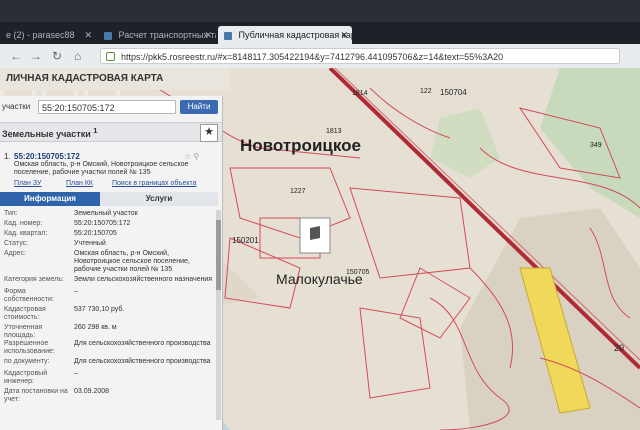 This screenshot has height=430, width=640. I want to click on browser-tab-tariffs: Расчет транспортных тари ✕, so click(157, 35).